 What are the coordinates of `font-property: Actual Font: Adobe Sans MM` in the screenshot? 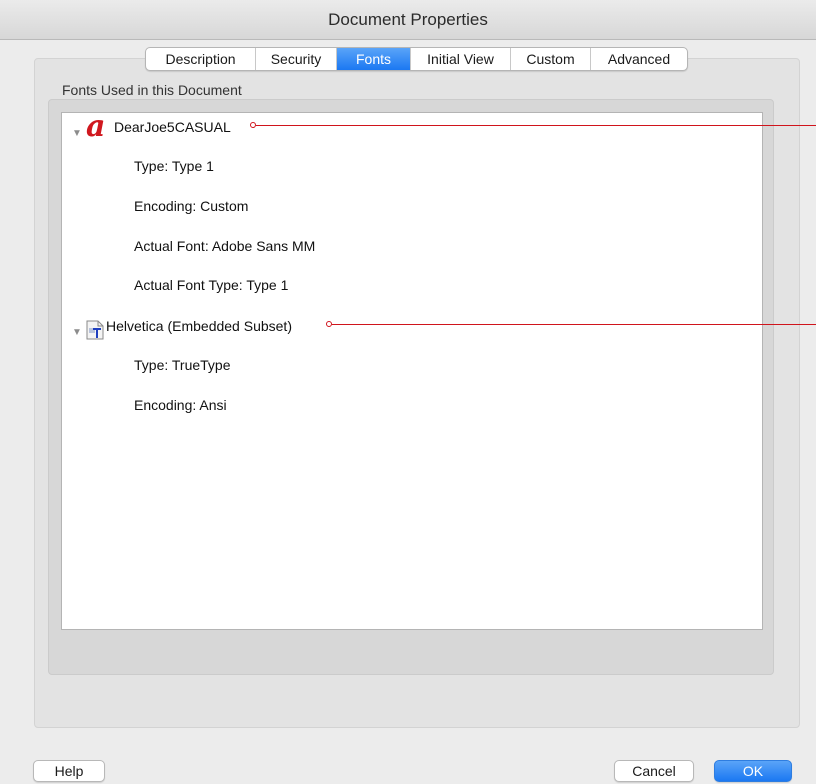 It's located at (225, 246).